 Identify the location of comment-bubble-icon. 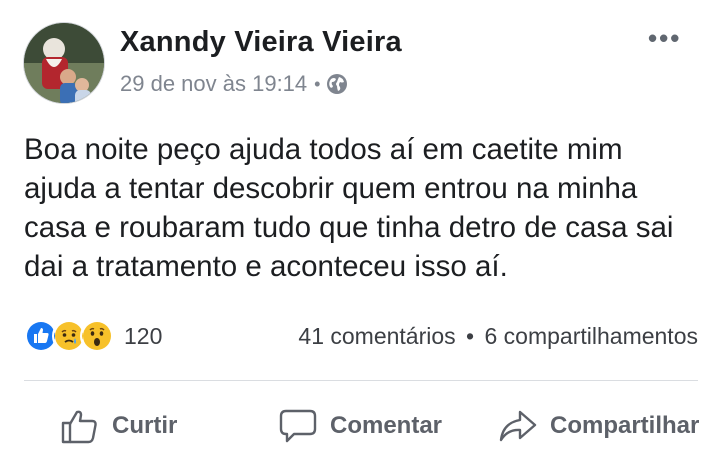
(298, 426).